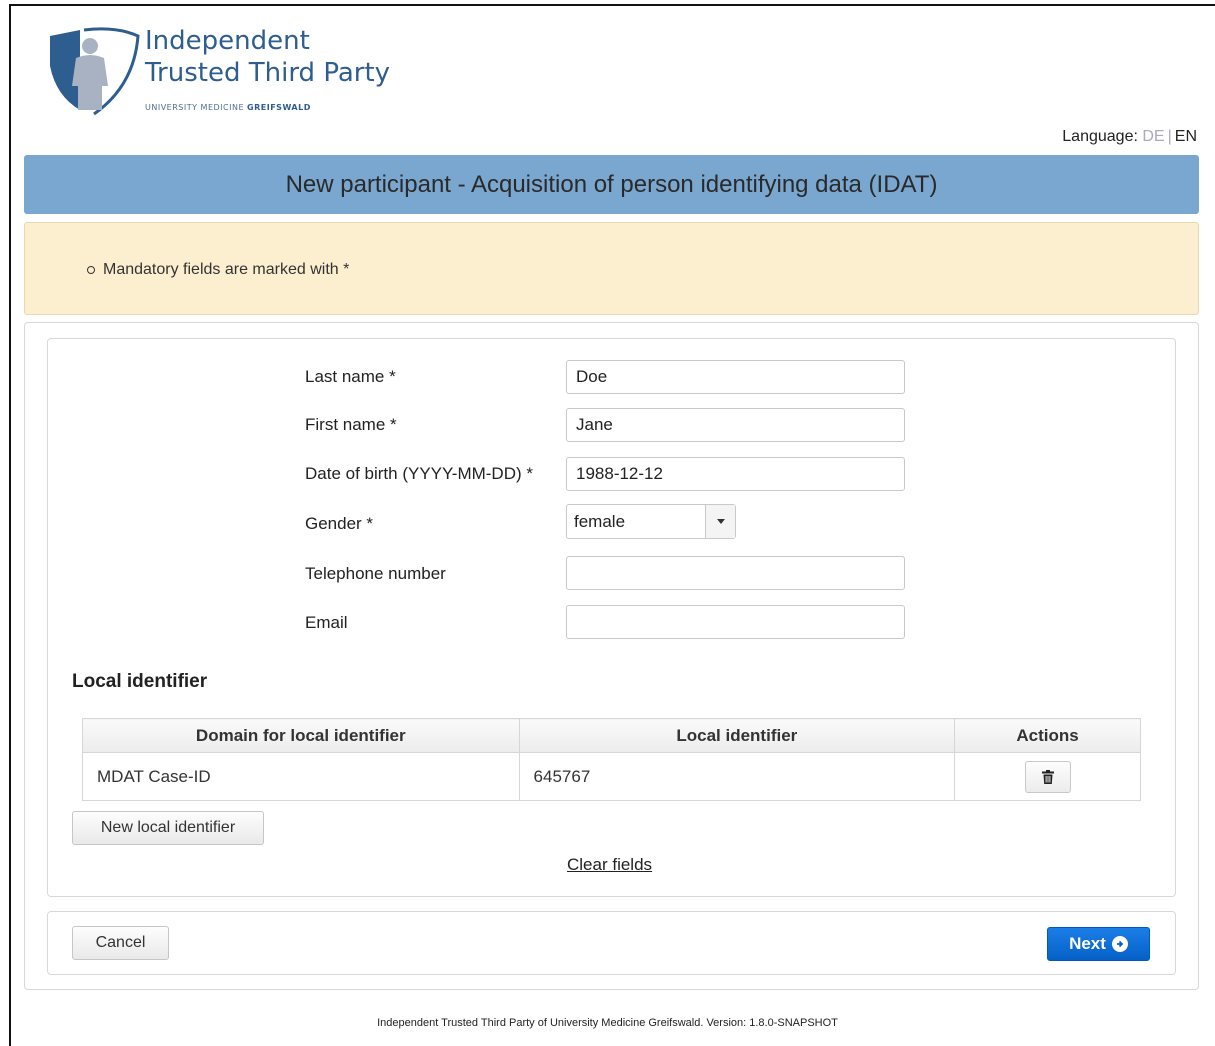  Describe the element at coordinates (91, 270) in the screenshot. I see `bullet-icon` at that location.